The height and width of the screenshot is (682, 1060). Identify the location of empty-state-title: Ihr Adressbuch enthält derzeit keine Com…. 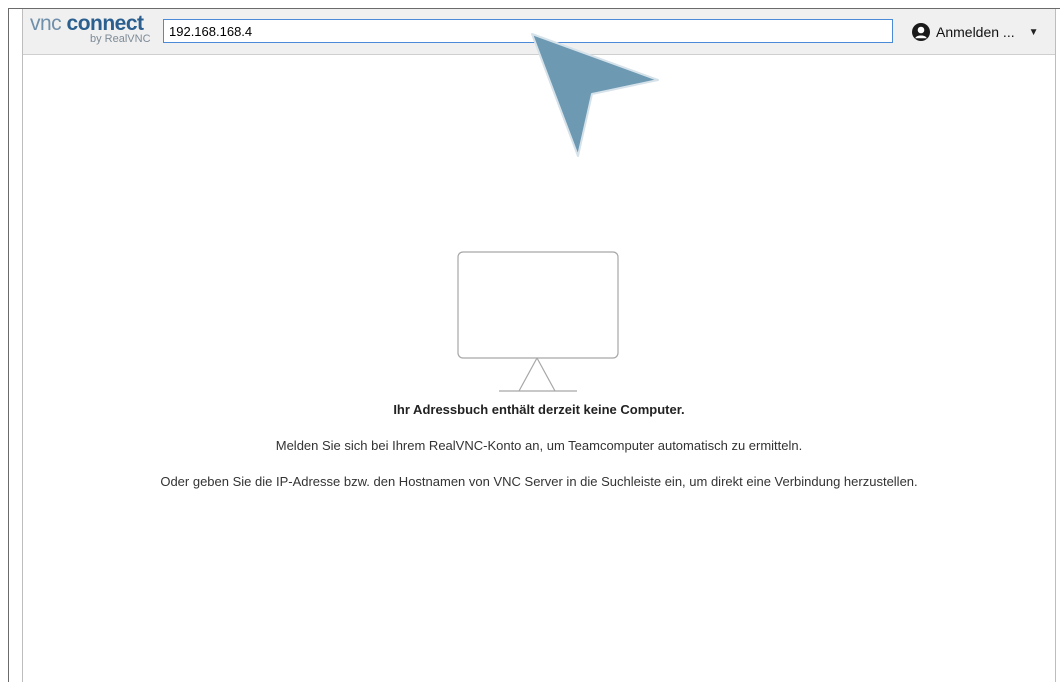
(539, 409).